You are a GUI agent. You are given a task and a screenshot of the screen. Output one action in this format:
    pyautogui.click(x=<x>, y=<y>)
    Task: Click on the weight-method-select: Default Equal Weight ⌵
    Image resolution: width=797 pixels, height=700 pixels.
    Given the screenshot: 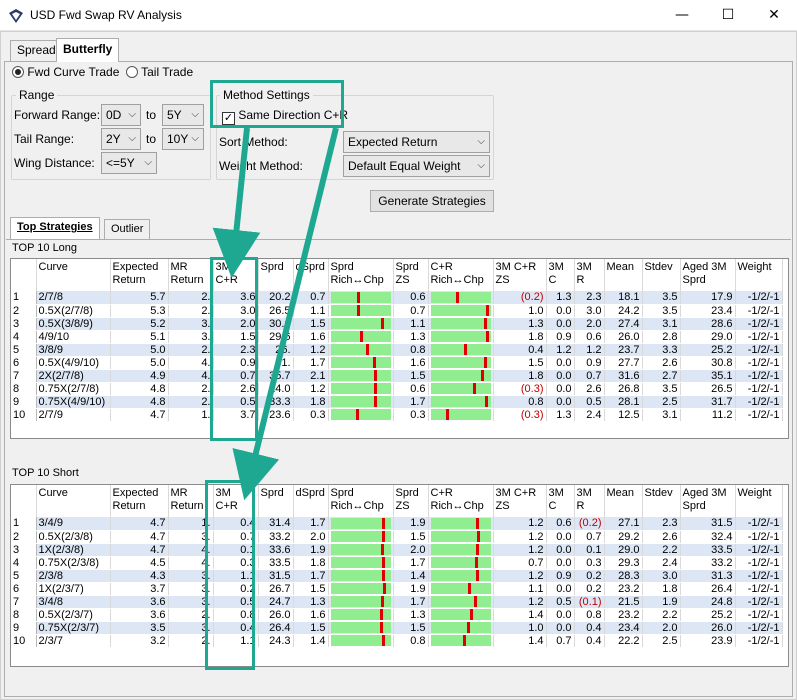 What is the action you would take?
    pyautogui.click(x=416, y=166)
    